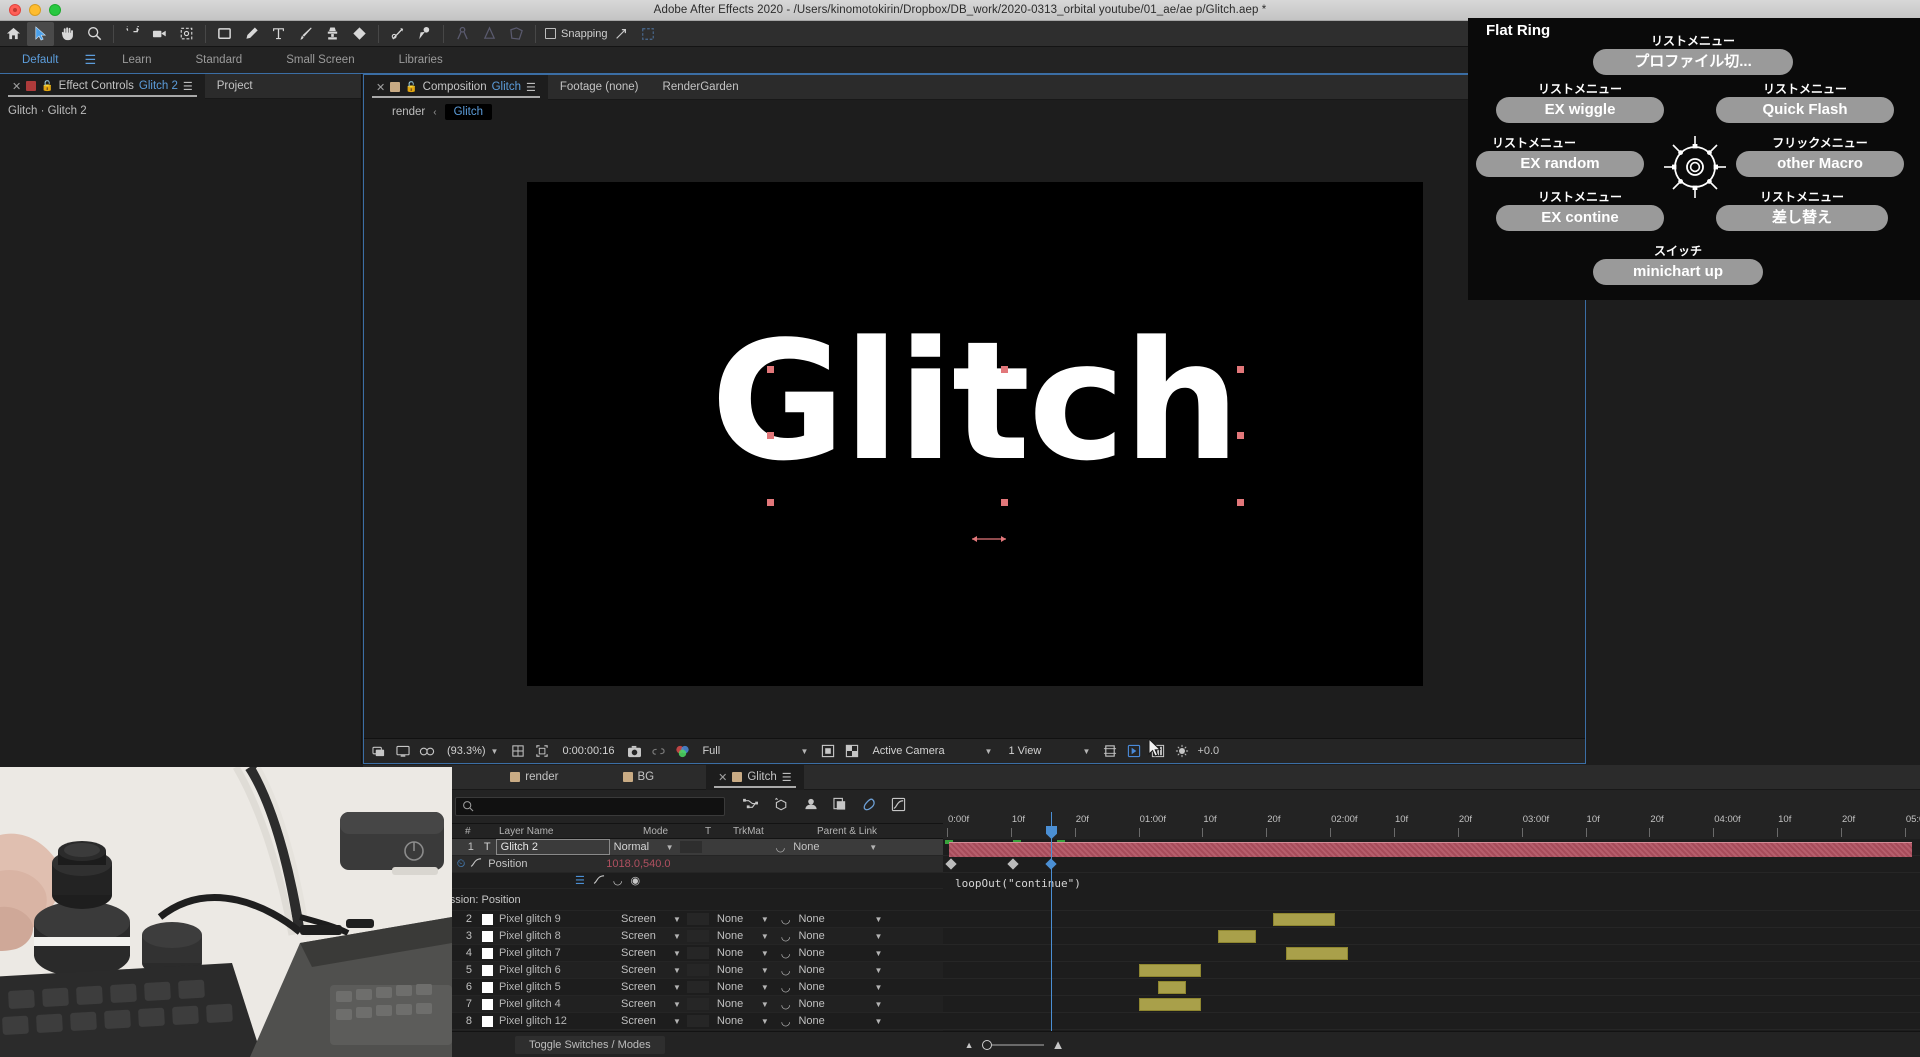 Image resolution: width=1920 pixels, height=1057 pixels. What do you see at coordinates (1013, 864) in the screenshot?
I see `keyframe-marker` at bounding box center [1013, 864].